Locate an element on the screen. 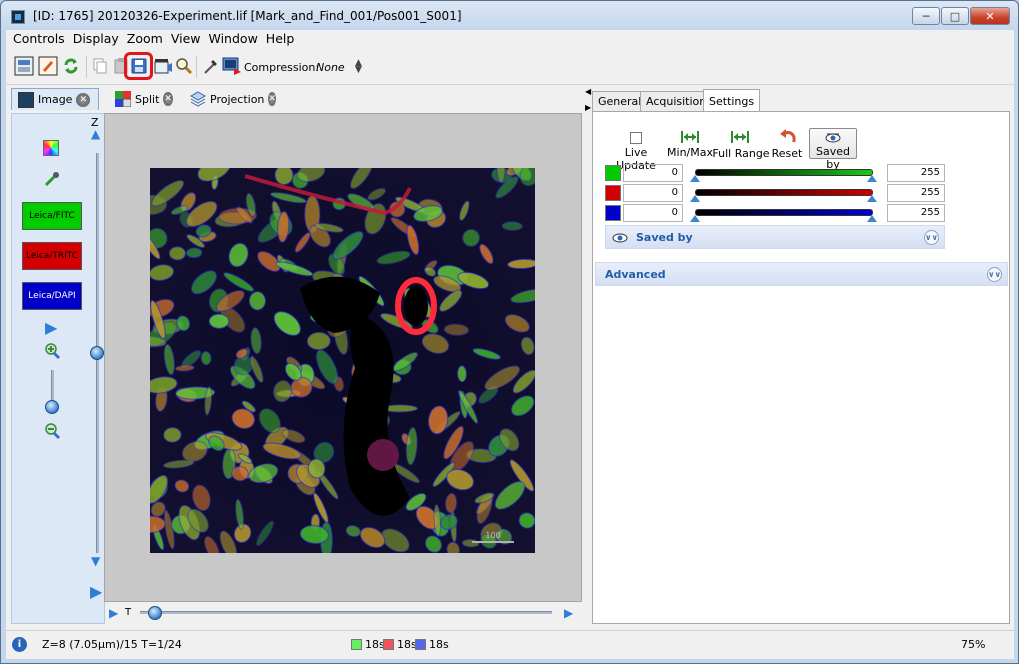  splitter-collapse-icon: ◀ ▶ is located at coordinates (588, 100).